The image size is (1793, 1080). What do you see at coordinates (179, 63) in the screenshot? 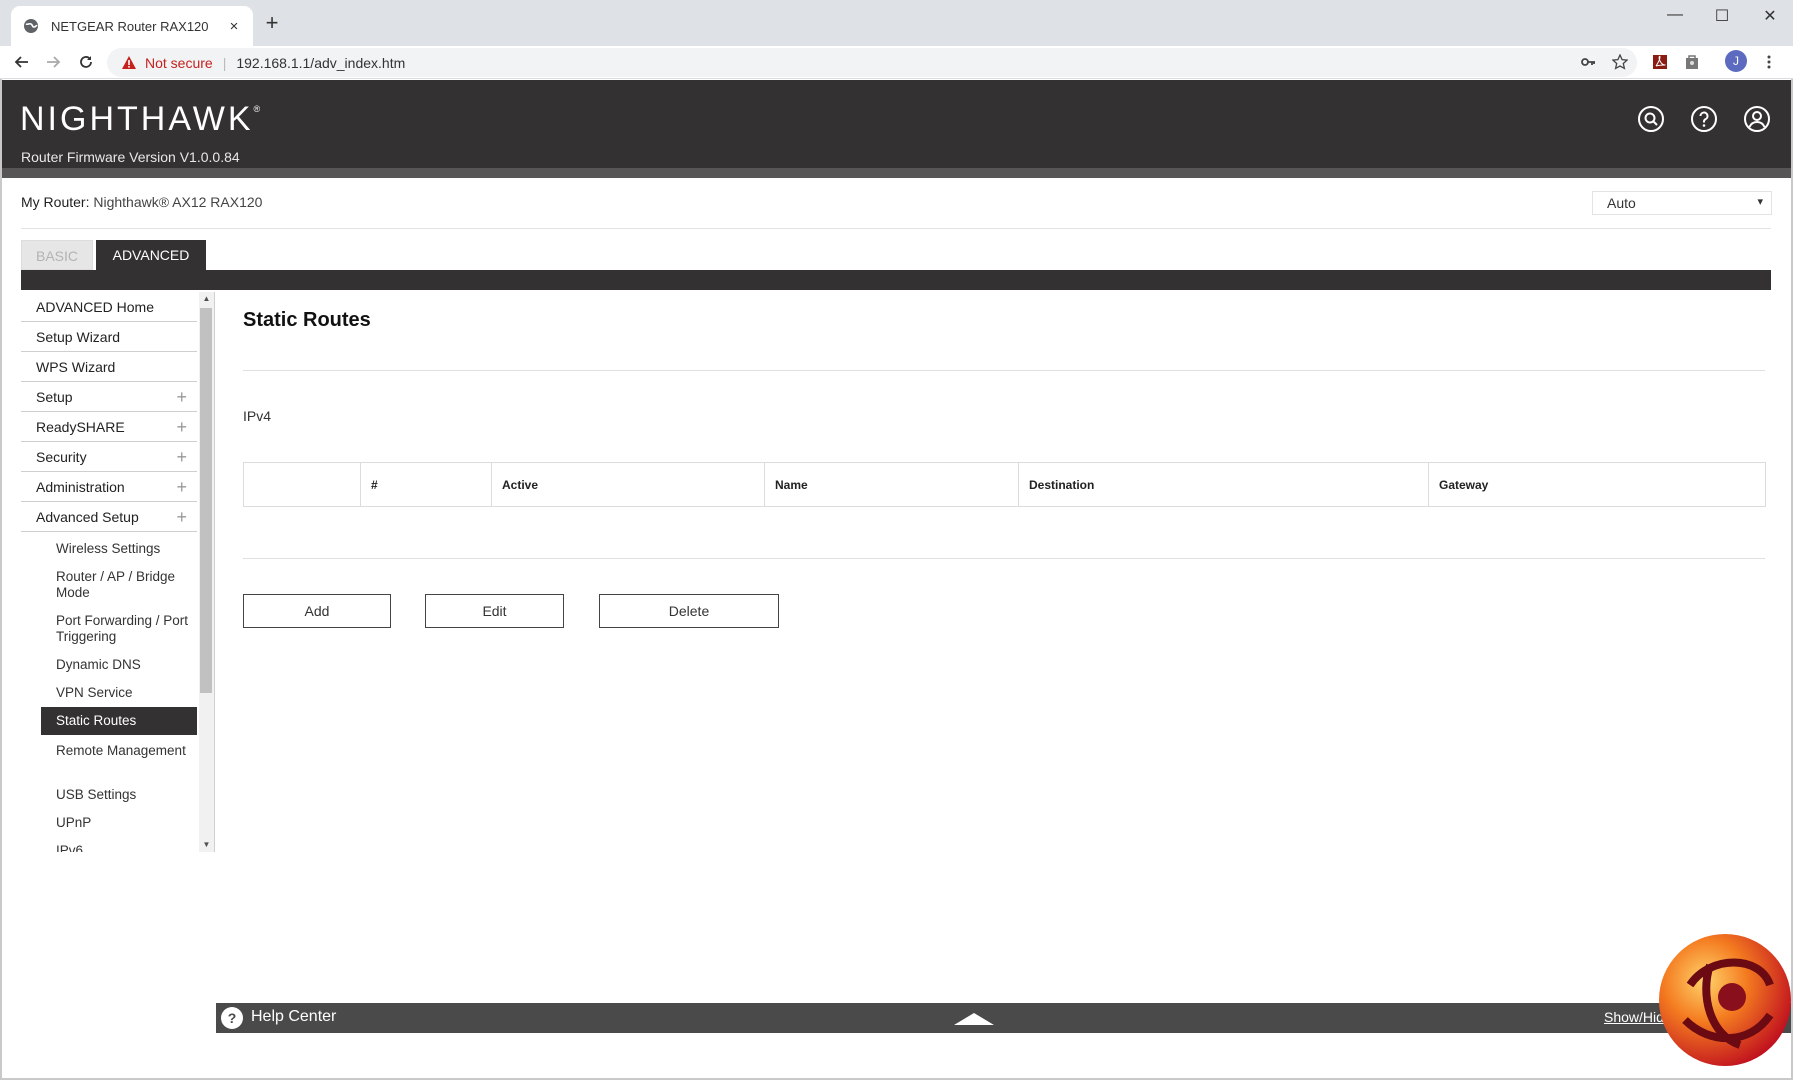
I see `security-status: Not secure` at bounding box center [179, 63].